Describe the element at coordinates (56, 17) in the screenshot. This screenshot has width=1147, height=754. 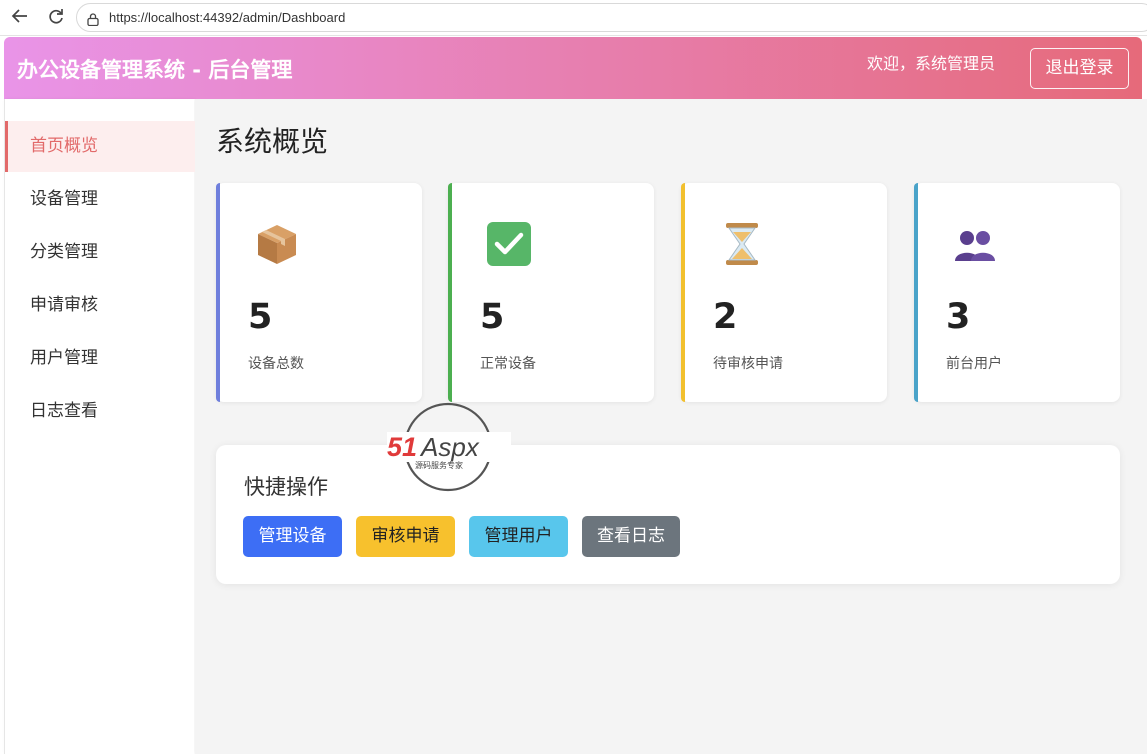
I see `reload-icon` at that location.